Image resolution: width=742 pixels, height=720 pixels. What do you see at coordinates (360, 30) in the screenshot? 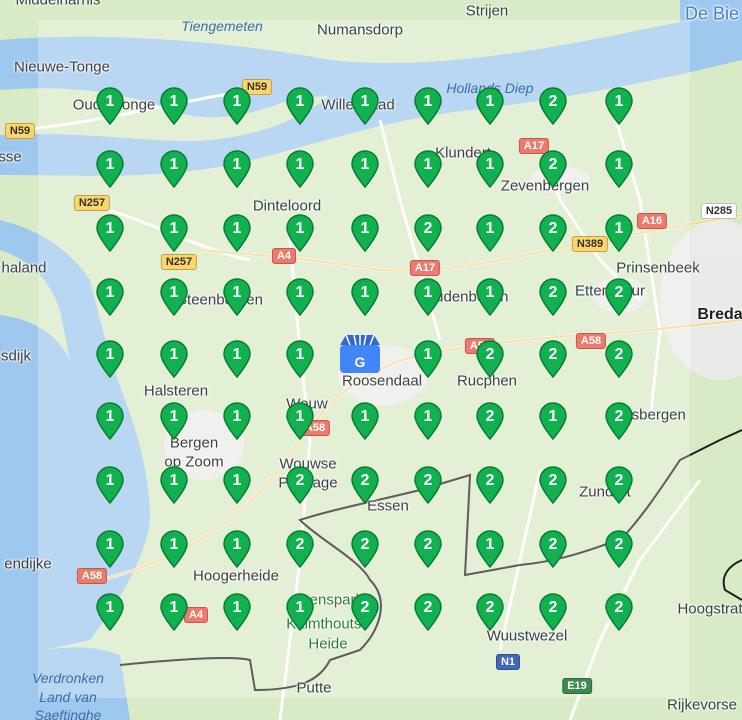
I see `label-numansdorp: Numansdorp` at bounding box center [360, 30].